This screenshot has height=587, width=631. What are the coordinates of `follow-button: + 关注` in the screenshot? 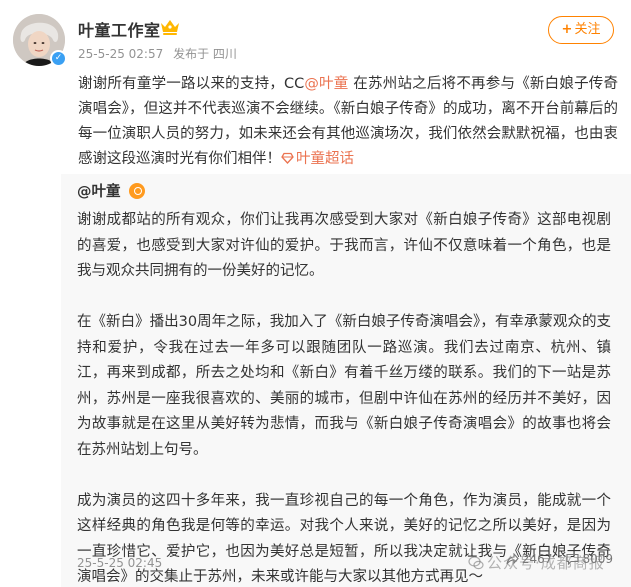 It's located at (581, 30).